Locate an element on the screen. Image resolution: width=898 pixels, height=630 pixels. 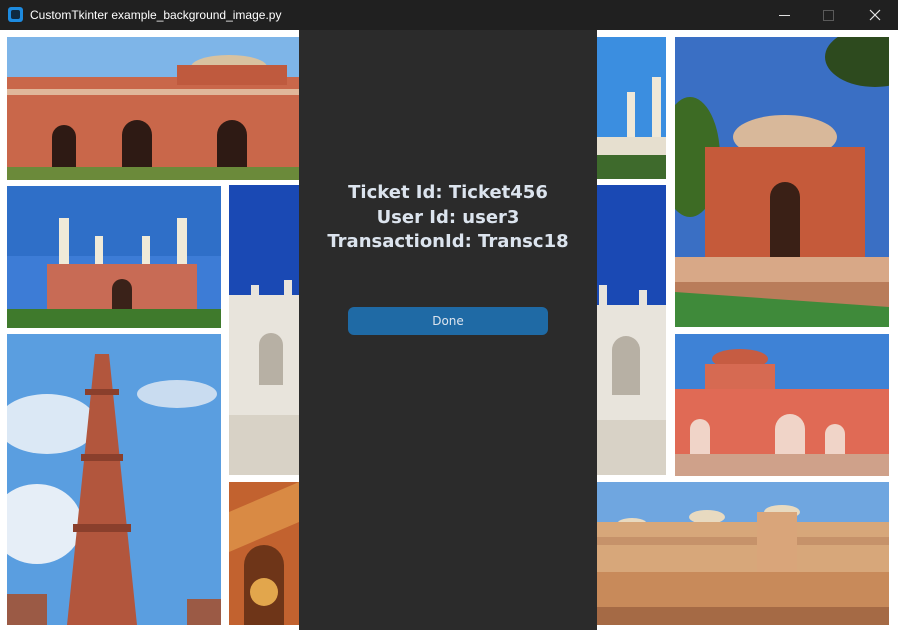
transaction-id-label: TransactionId: Transc18 is located at coordinates (448, 241).